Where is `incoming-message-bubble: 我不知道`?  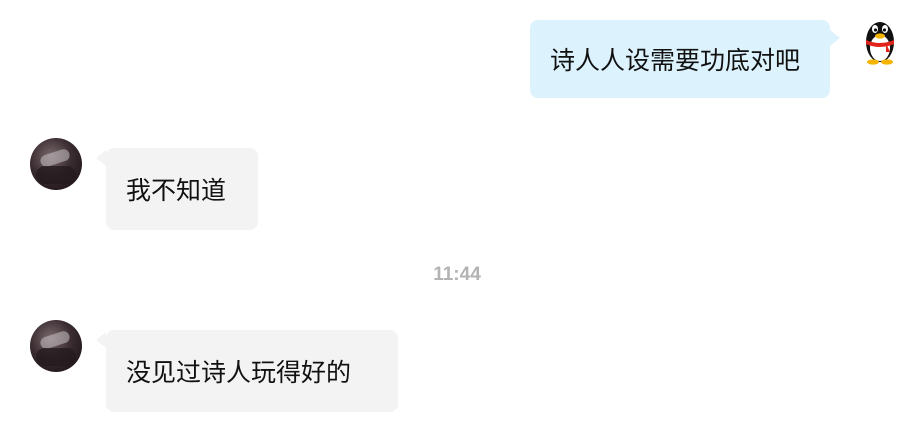
incoming-message-bubble: 我不知道 is located at coordinates (182, 189).